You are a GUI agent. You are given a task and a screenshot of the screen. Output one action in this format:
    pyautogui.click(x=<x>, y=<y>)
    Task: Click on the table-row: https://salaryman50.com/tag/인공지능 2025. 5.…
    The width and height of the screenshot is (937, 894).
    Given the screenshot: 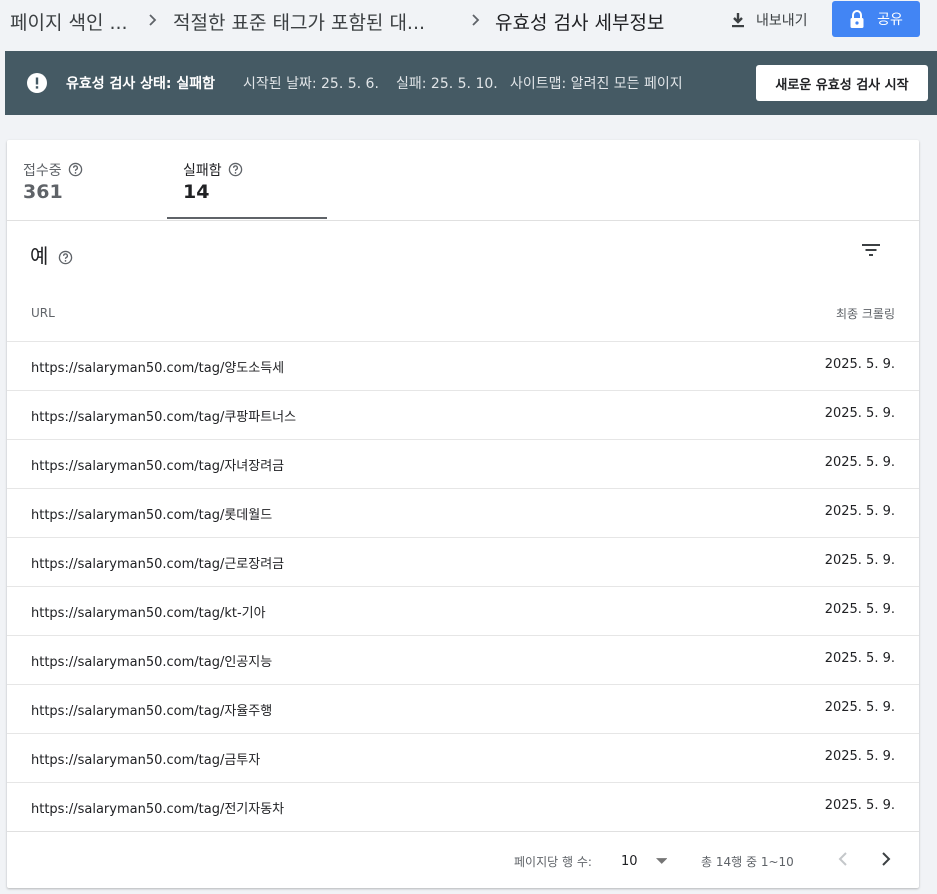 What is the action you would take?
    pyautogui.click(x=463, y=659)
    